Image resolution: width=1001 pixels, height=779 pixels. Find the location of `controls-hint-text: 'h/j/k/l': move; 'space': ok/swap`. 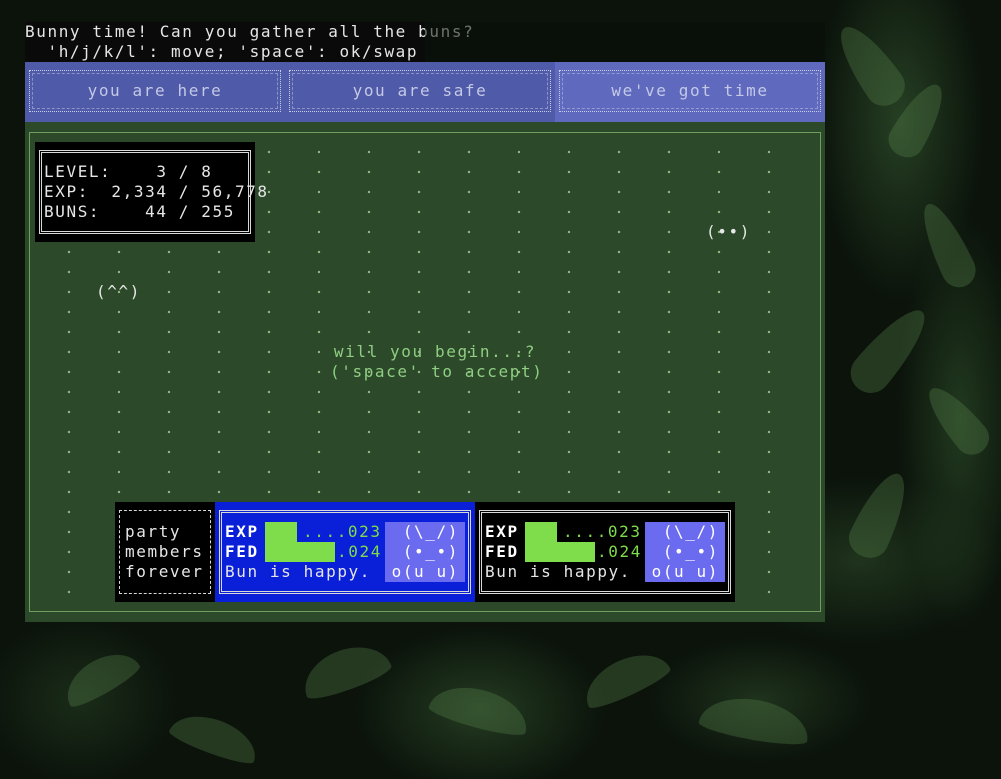

controls-hint-text: 'h/j/k/l': move; 'space': ok/swap is located at coordinates (222, 51).